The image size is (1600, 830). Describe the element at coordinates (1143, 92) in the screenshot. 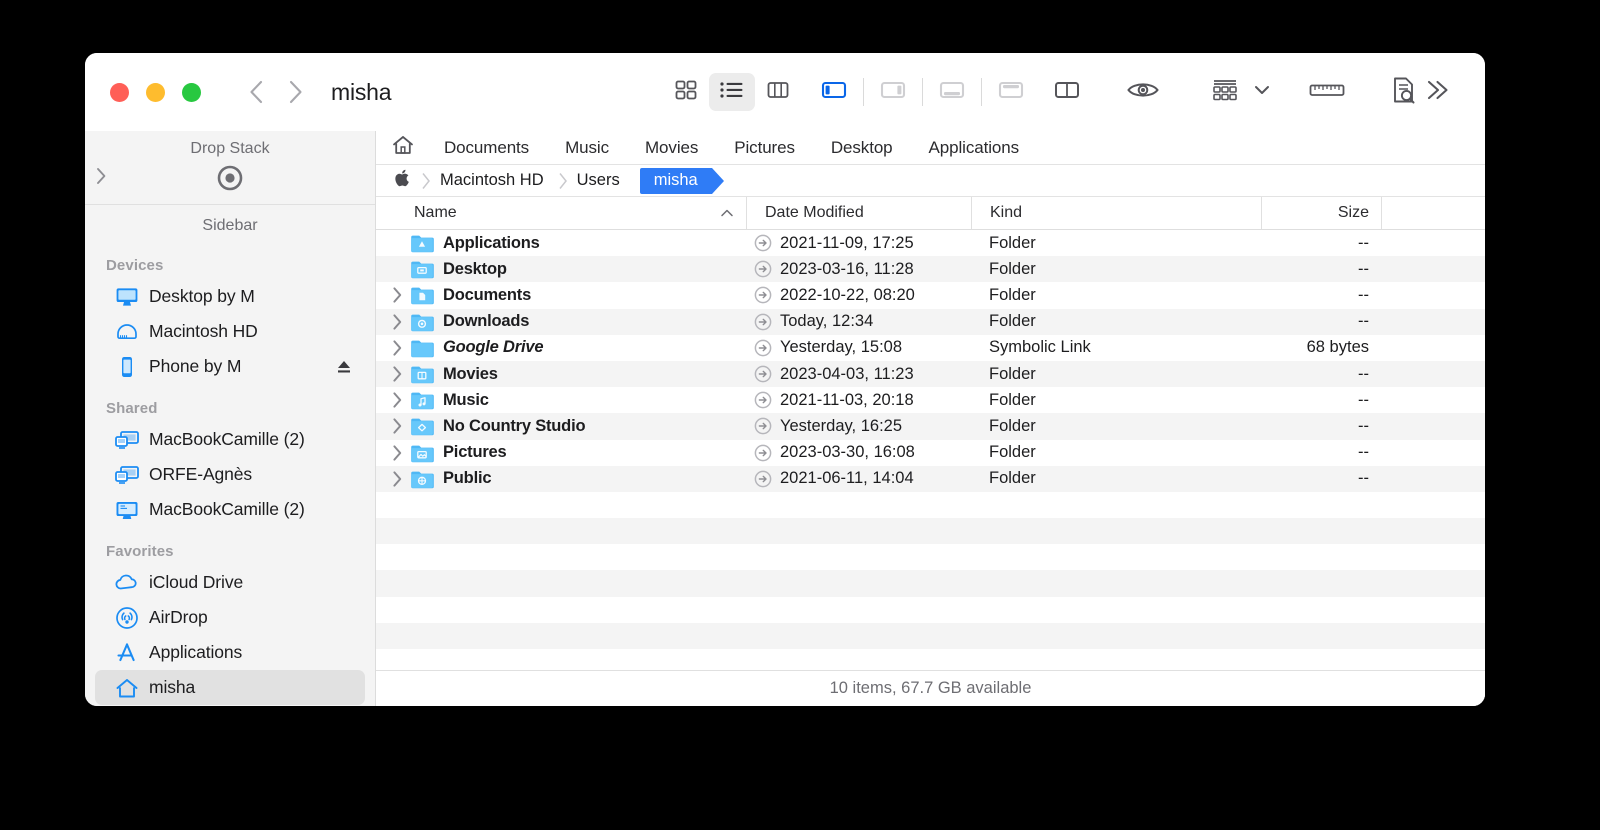

I see `preview-button` at that location.